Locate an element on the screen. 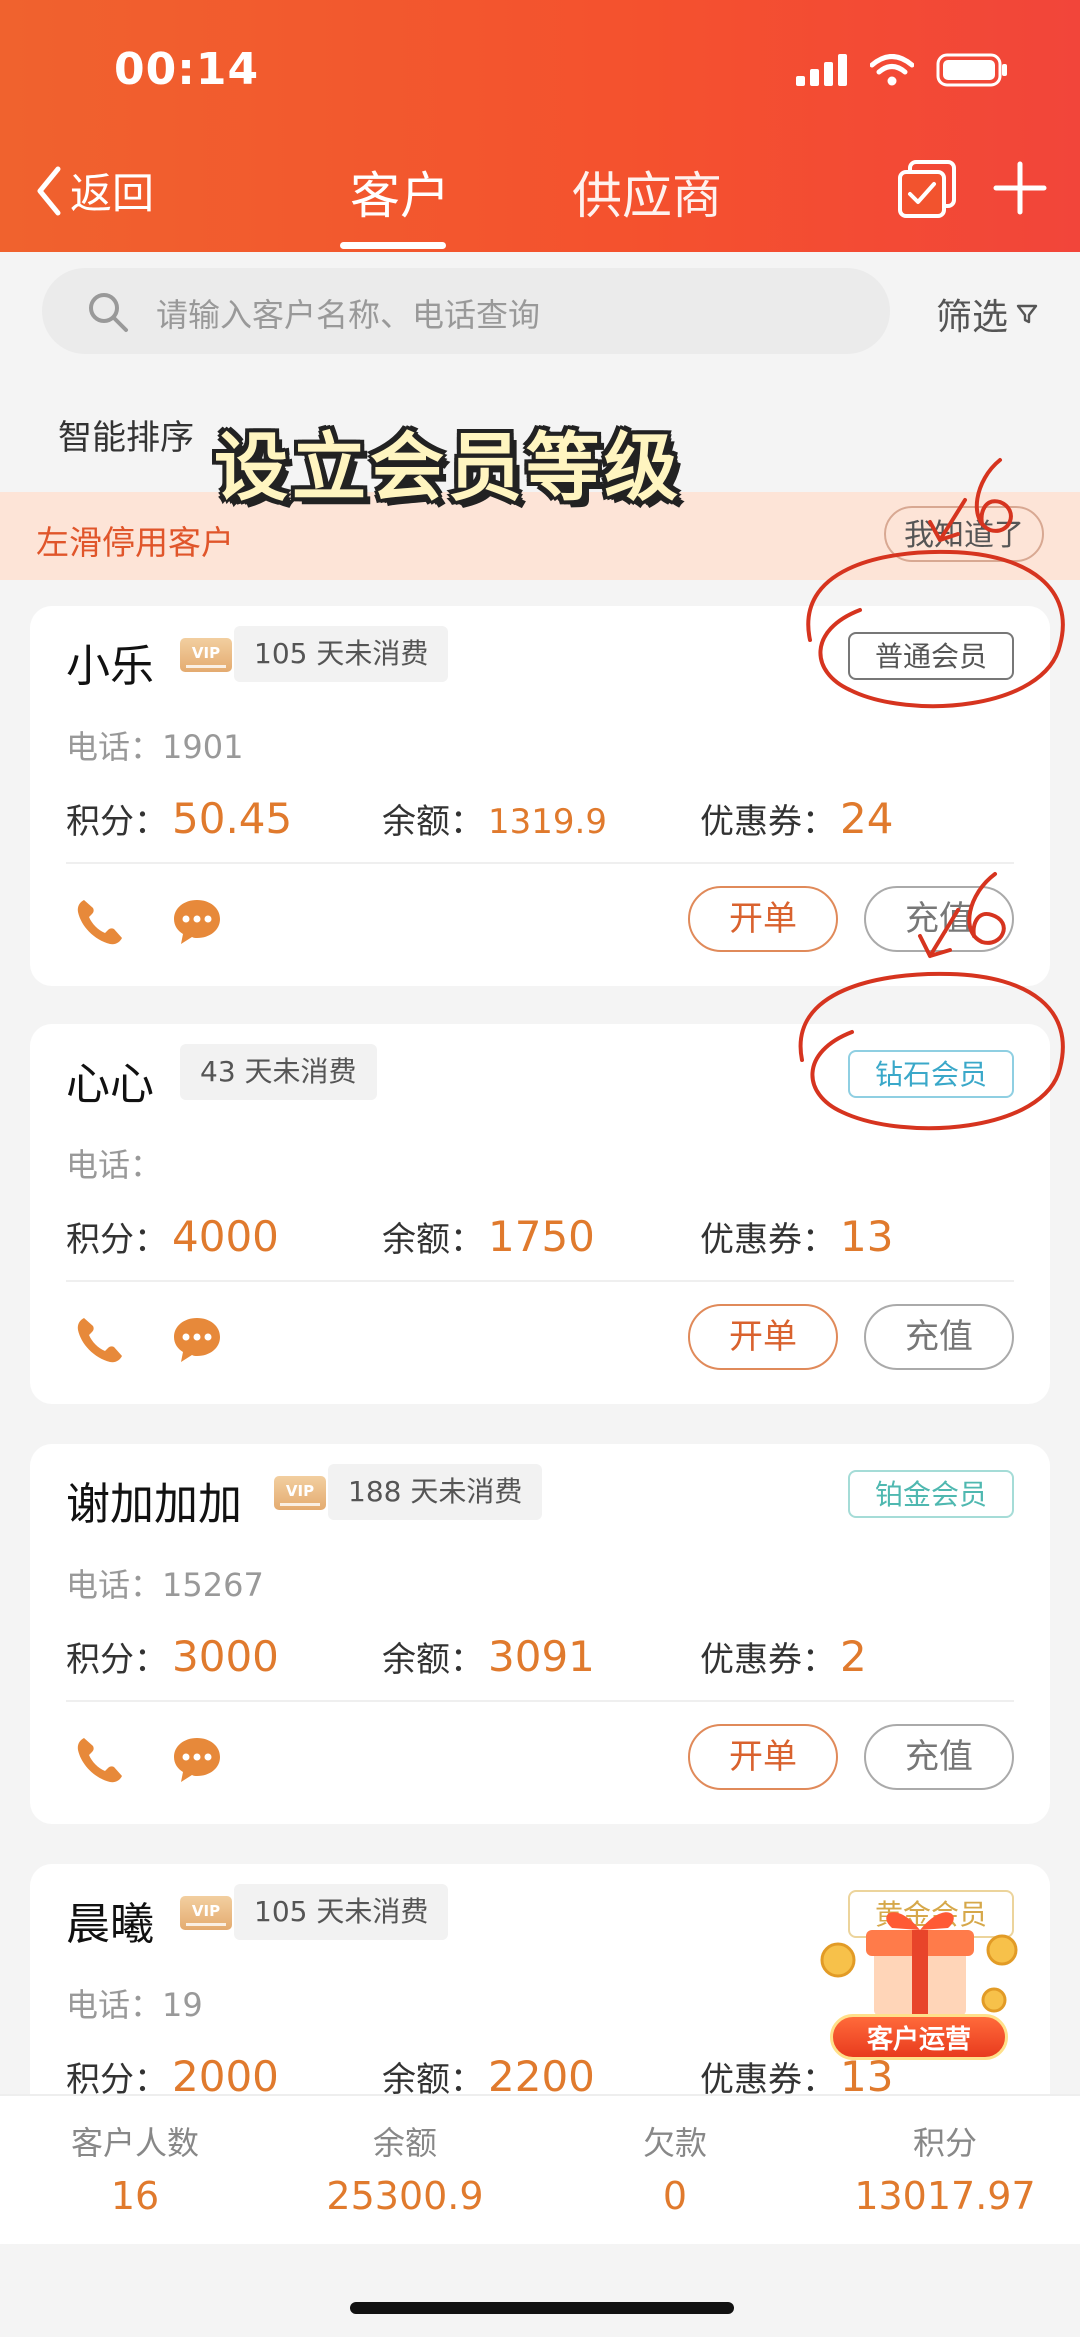 This screenshot has height=2337, width=1080. customer-name: 心心 is located at coordinates (110, 1084).